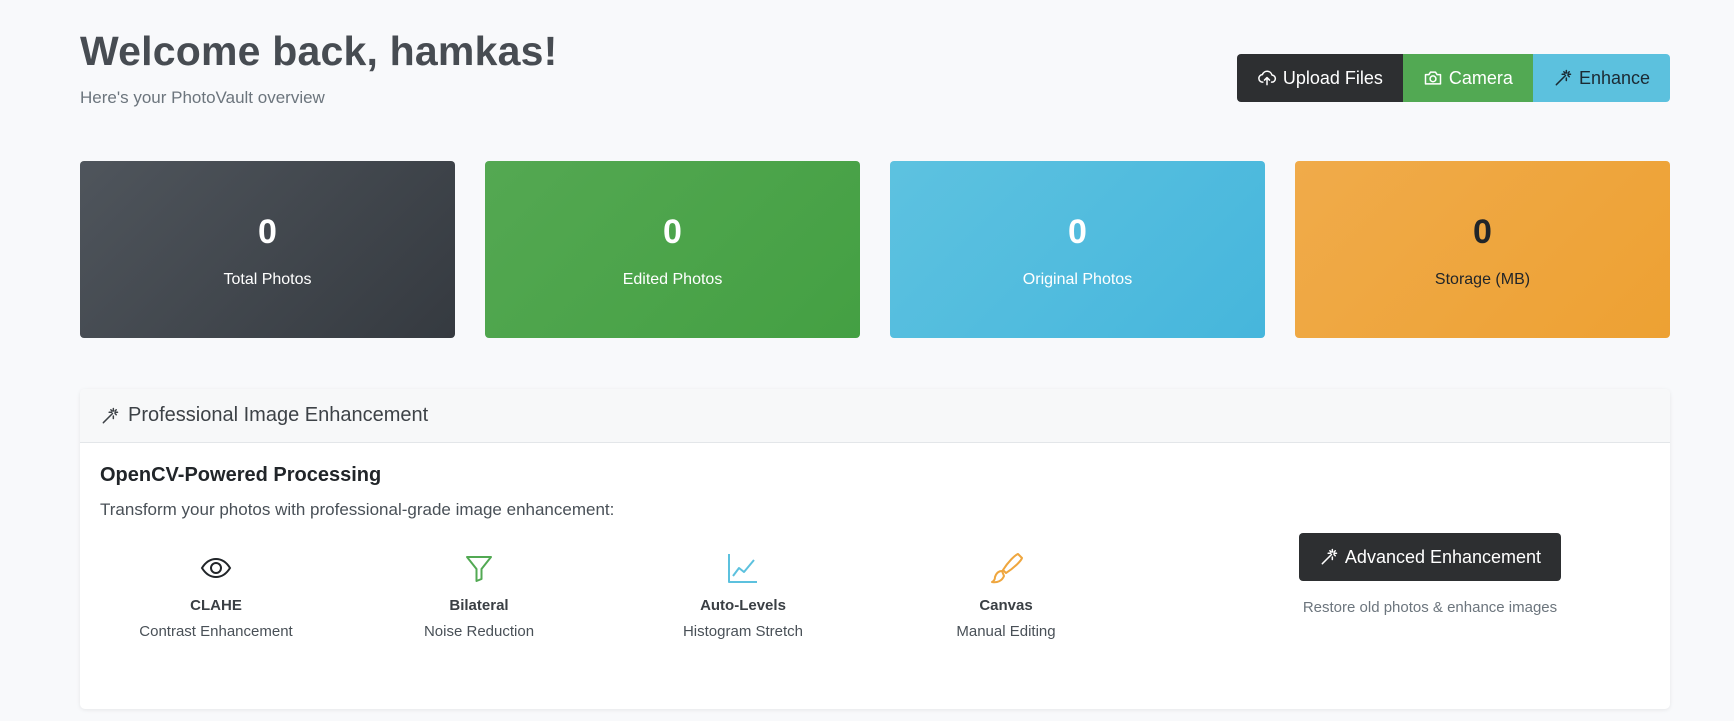 The height and width of the screenshot is (721, 1734). I want to click on stat-card-original-photos: 0 Original Photos, so click(1077, 249).